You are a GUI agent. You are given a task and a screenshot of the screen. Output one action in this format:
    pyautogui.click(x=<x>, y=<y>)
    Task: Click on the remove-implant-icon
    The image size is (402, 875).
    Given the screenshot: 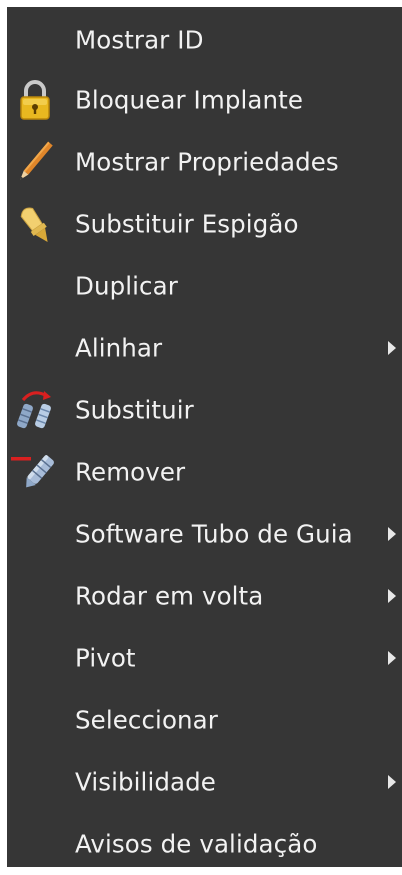 What is the action you would take?
    pyautogui.click(x=35, y=472)
    